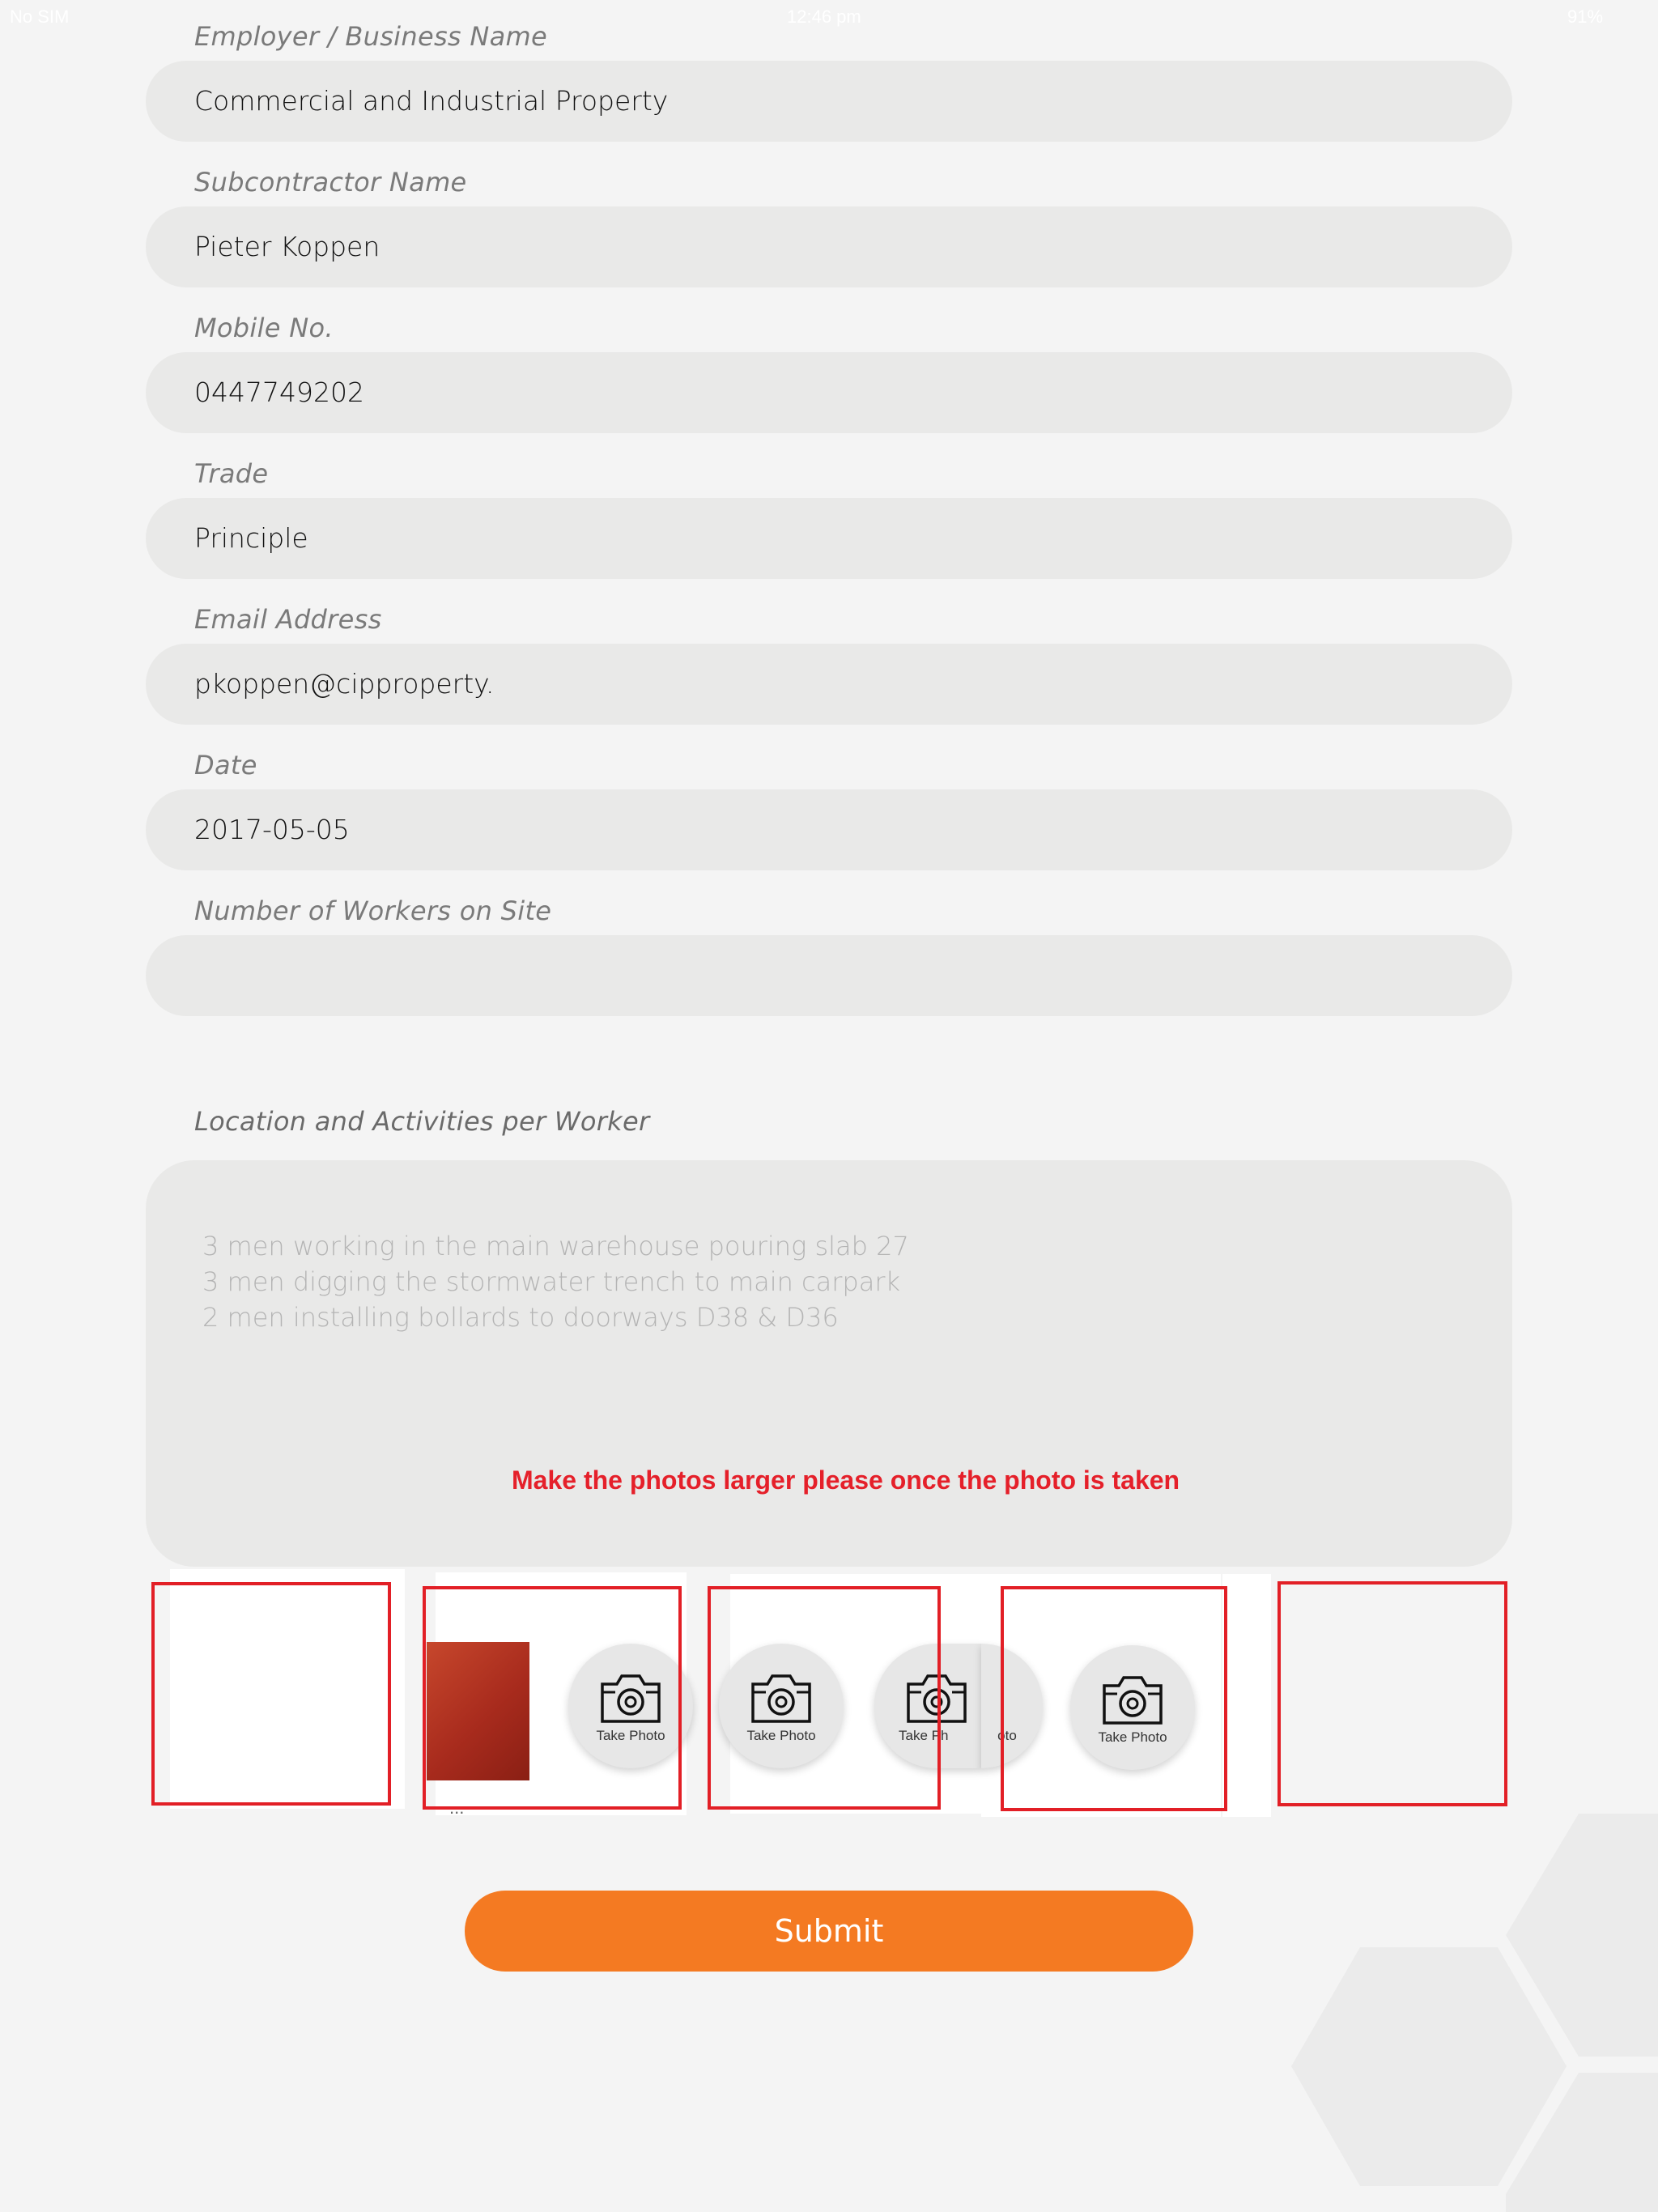 Image resolution: width=1658 pixels, height=2212 pixels. What do you see at coordinates (373, 911) in the screenshot?
I see `workers-label: Number of Workers on Site` at bounding box center [373, 911].